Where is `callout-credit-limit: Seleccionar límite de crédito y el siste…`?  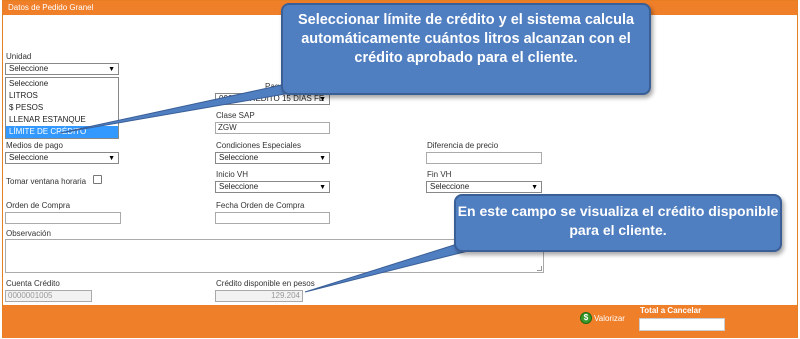
callout-credit-limit: Seleccionar límite de crédito y el siste… is located at coordinates (466, 49).